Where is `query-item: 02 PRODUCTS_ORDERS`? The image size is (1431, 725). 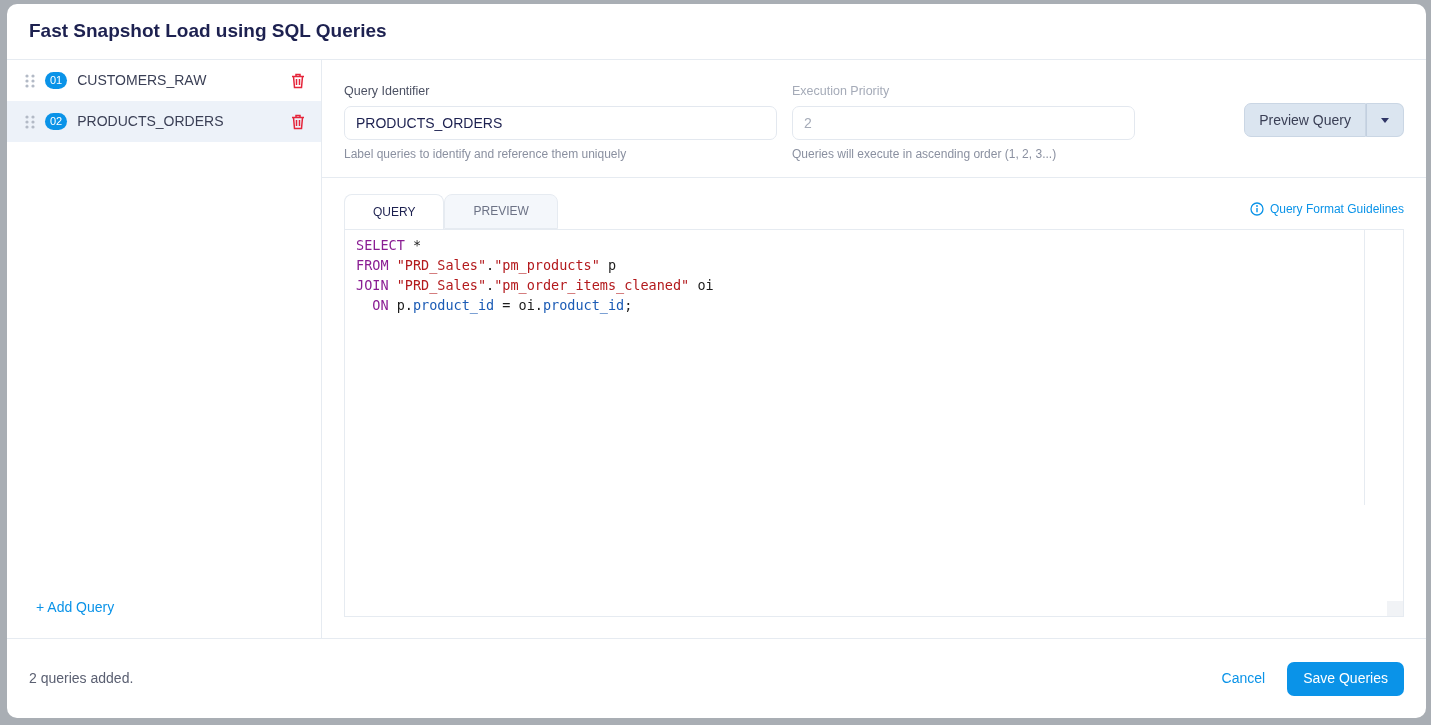 query-item: 02 PRODUCTS_ORDERS is located at coordinates (164, 121).